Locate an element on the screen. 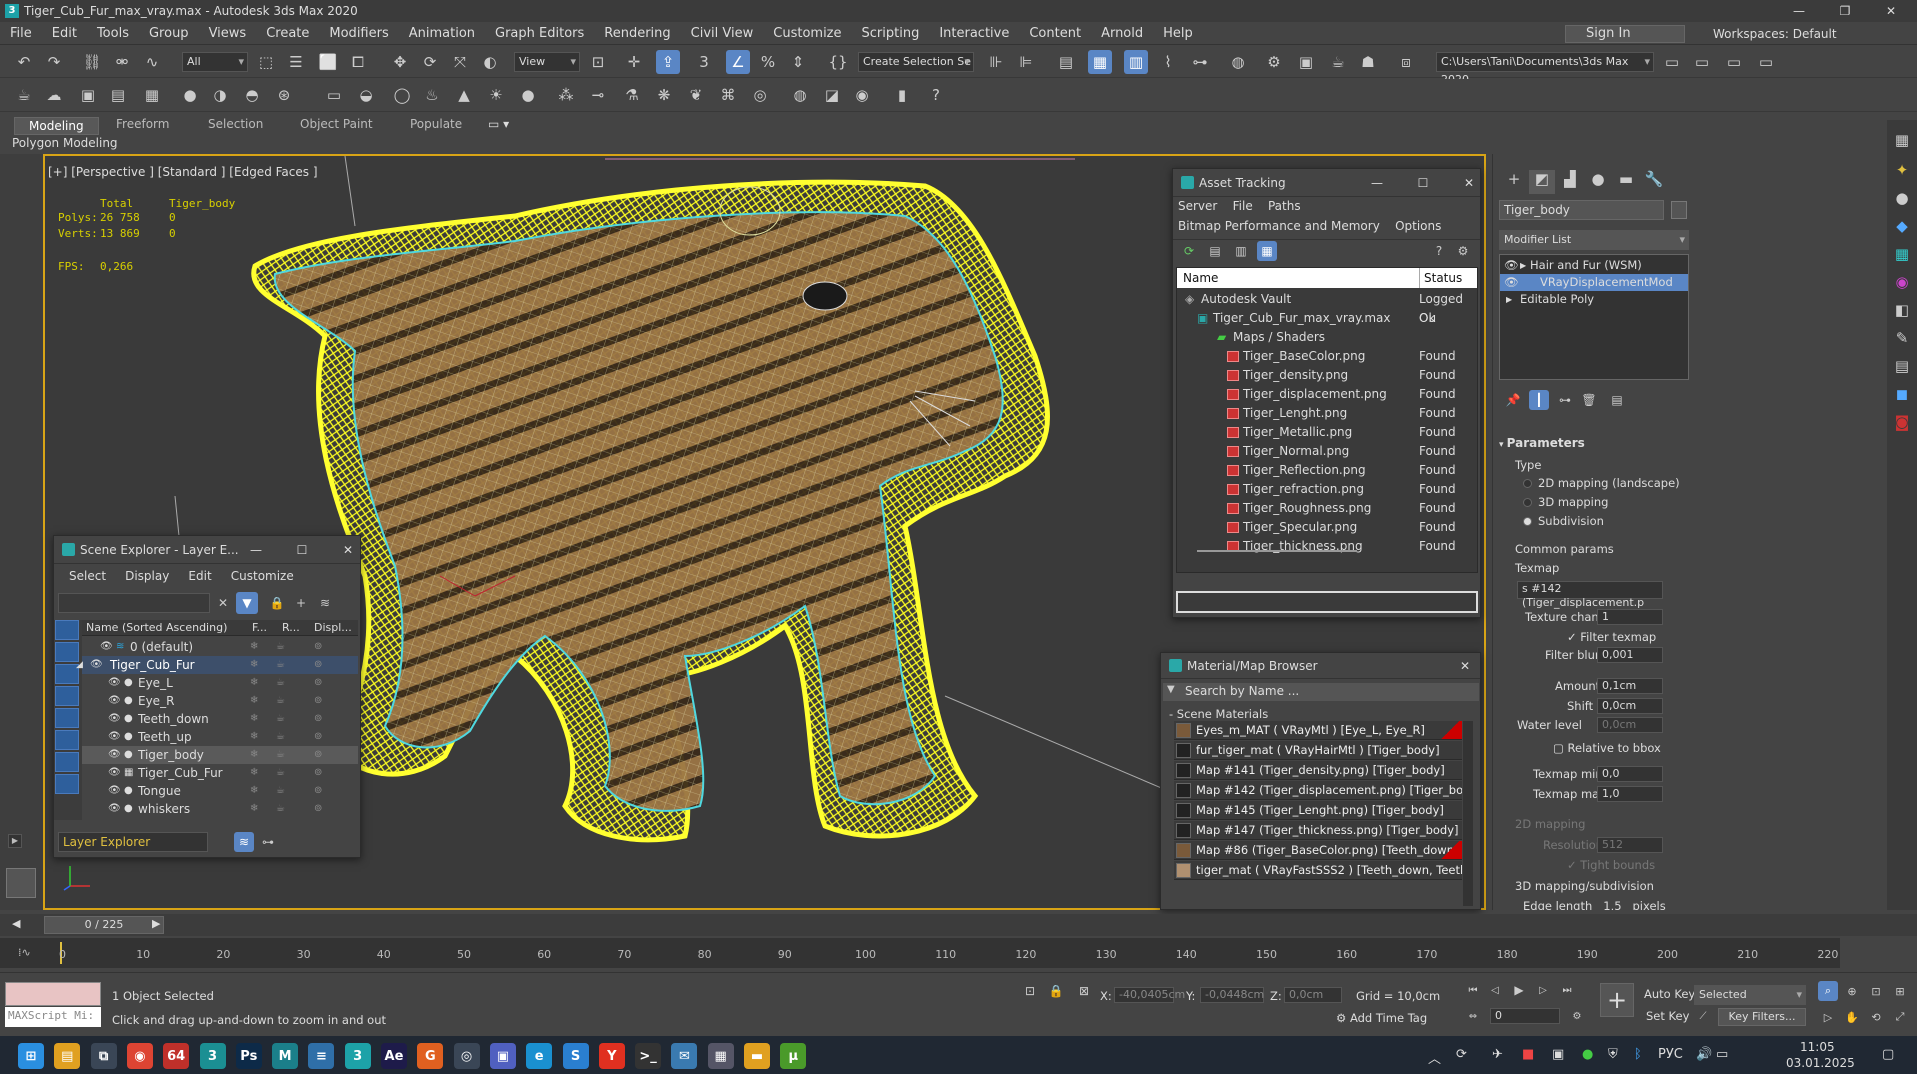 The height and width of the screenshot is (1074, 1917). grid-icon: ▦ is located at coordinates (1902, 254).